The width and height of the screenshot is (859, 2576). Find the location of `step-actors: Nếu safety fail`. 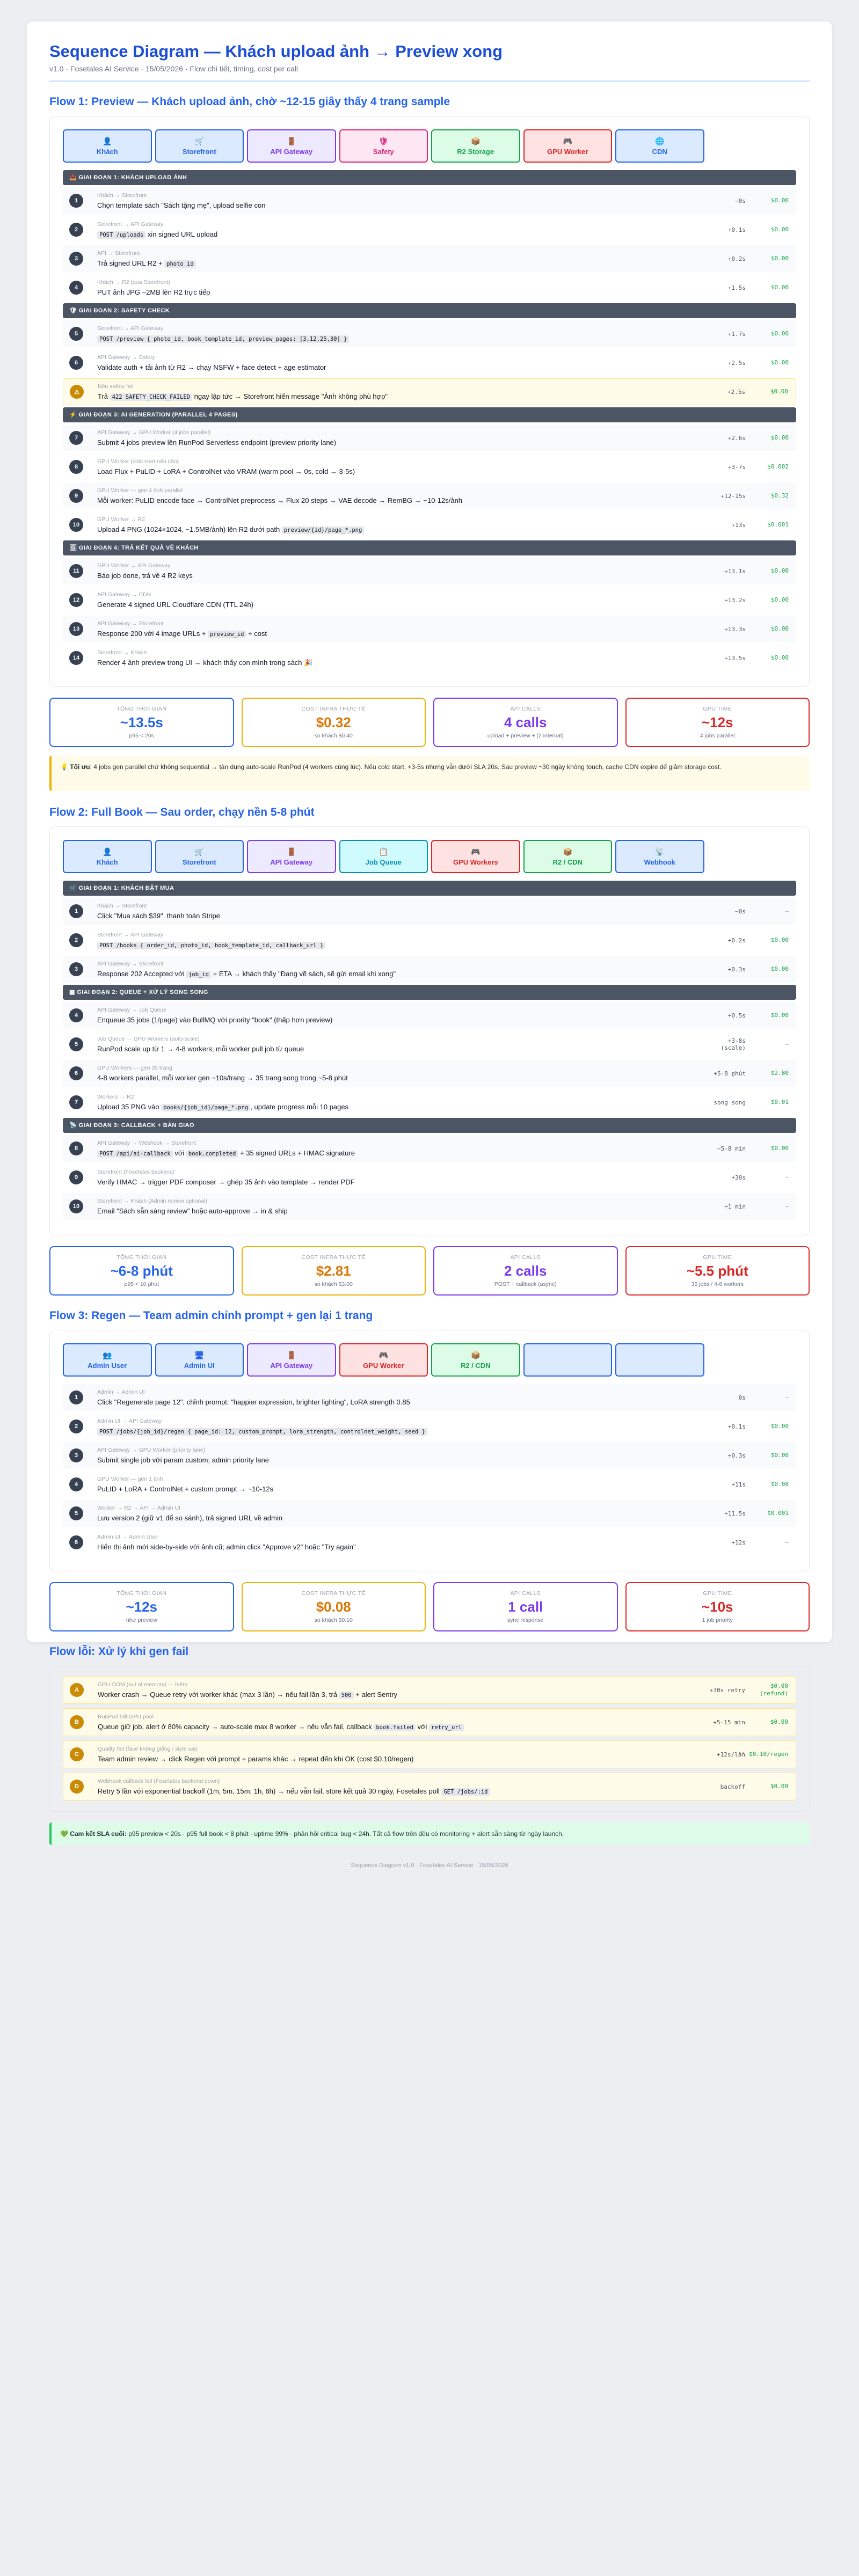

step-actors: Nếu safety fail is located at coordinates (116, 386).